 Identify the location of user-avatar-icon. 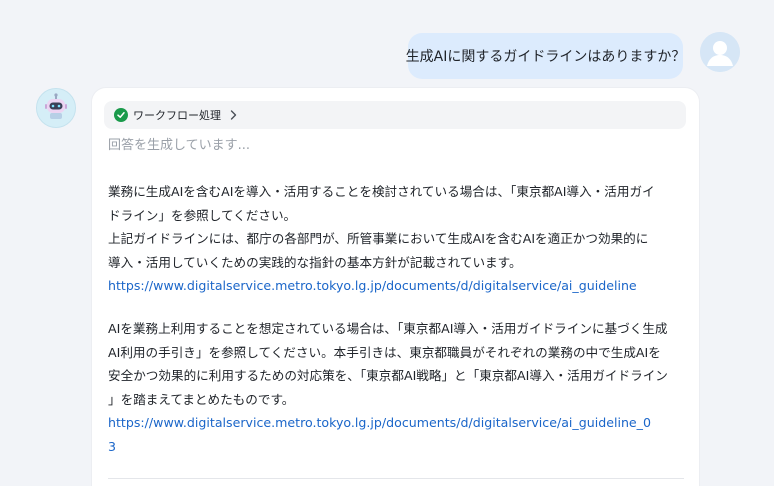
(720, 52).